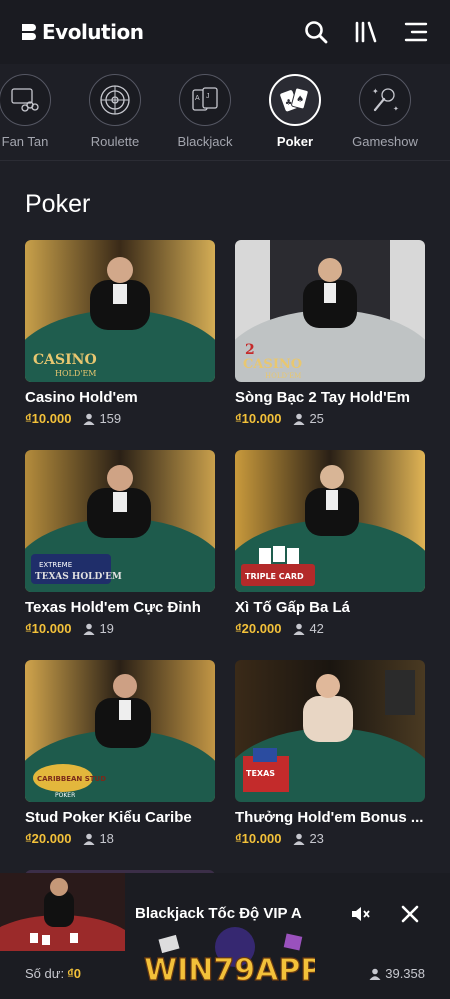 This screenshot has width=450, height=999. I want to click on evolution-logo: Evolution, so click(83, 32).